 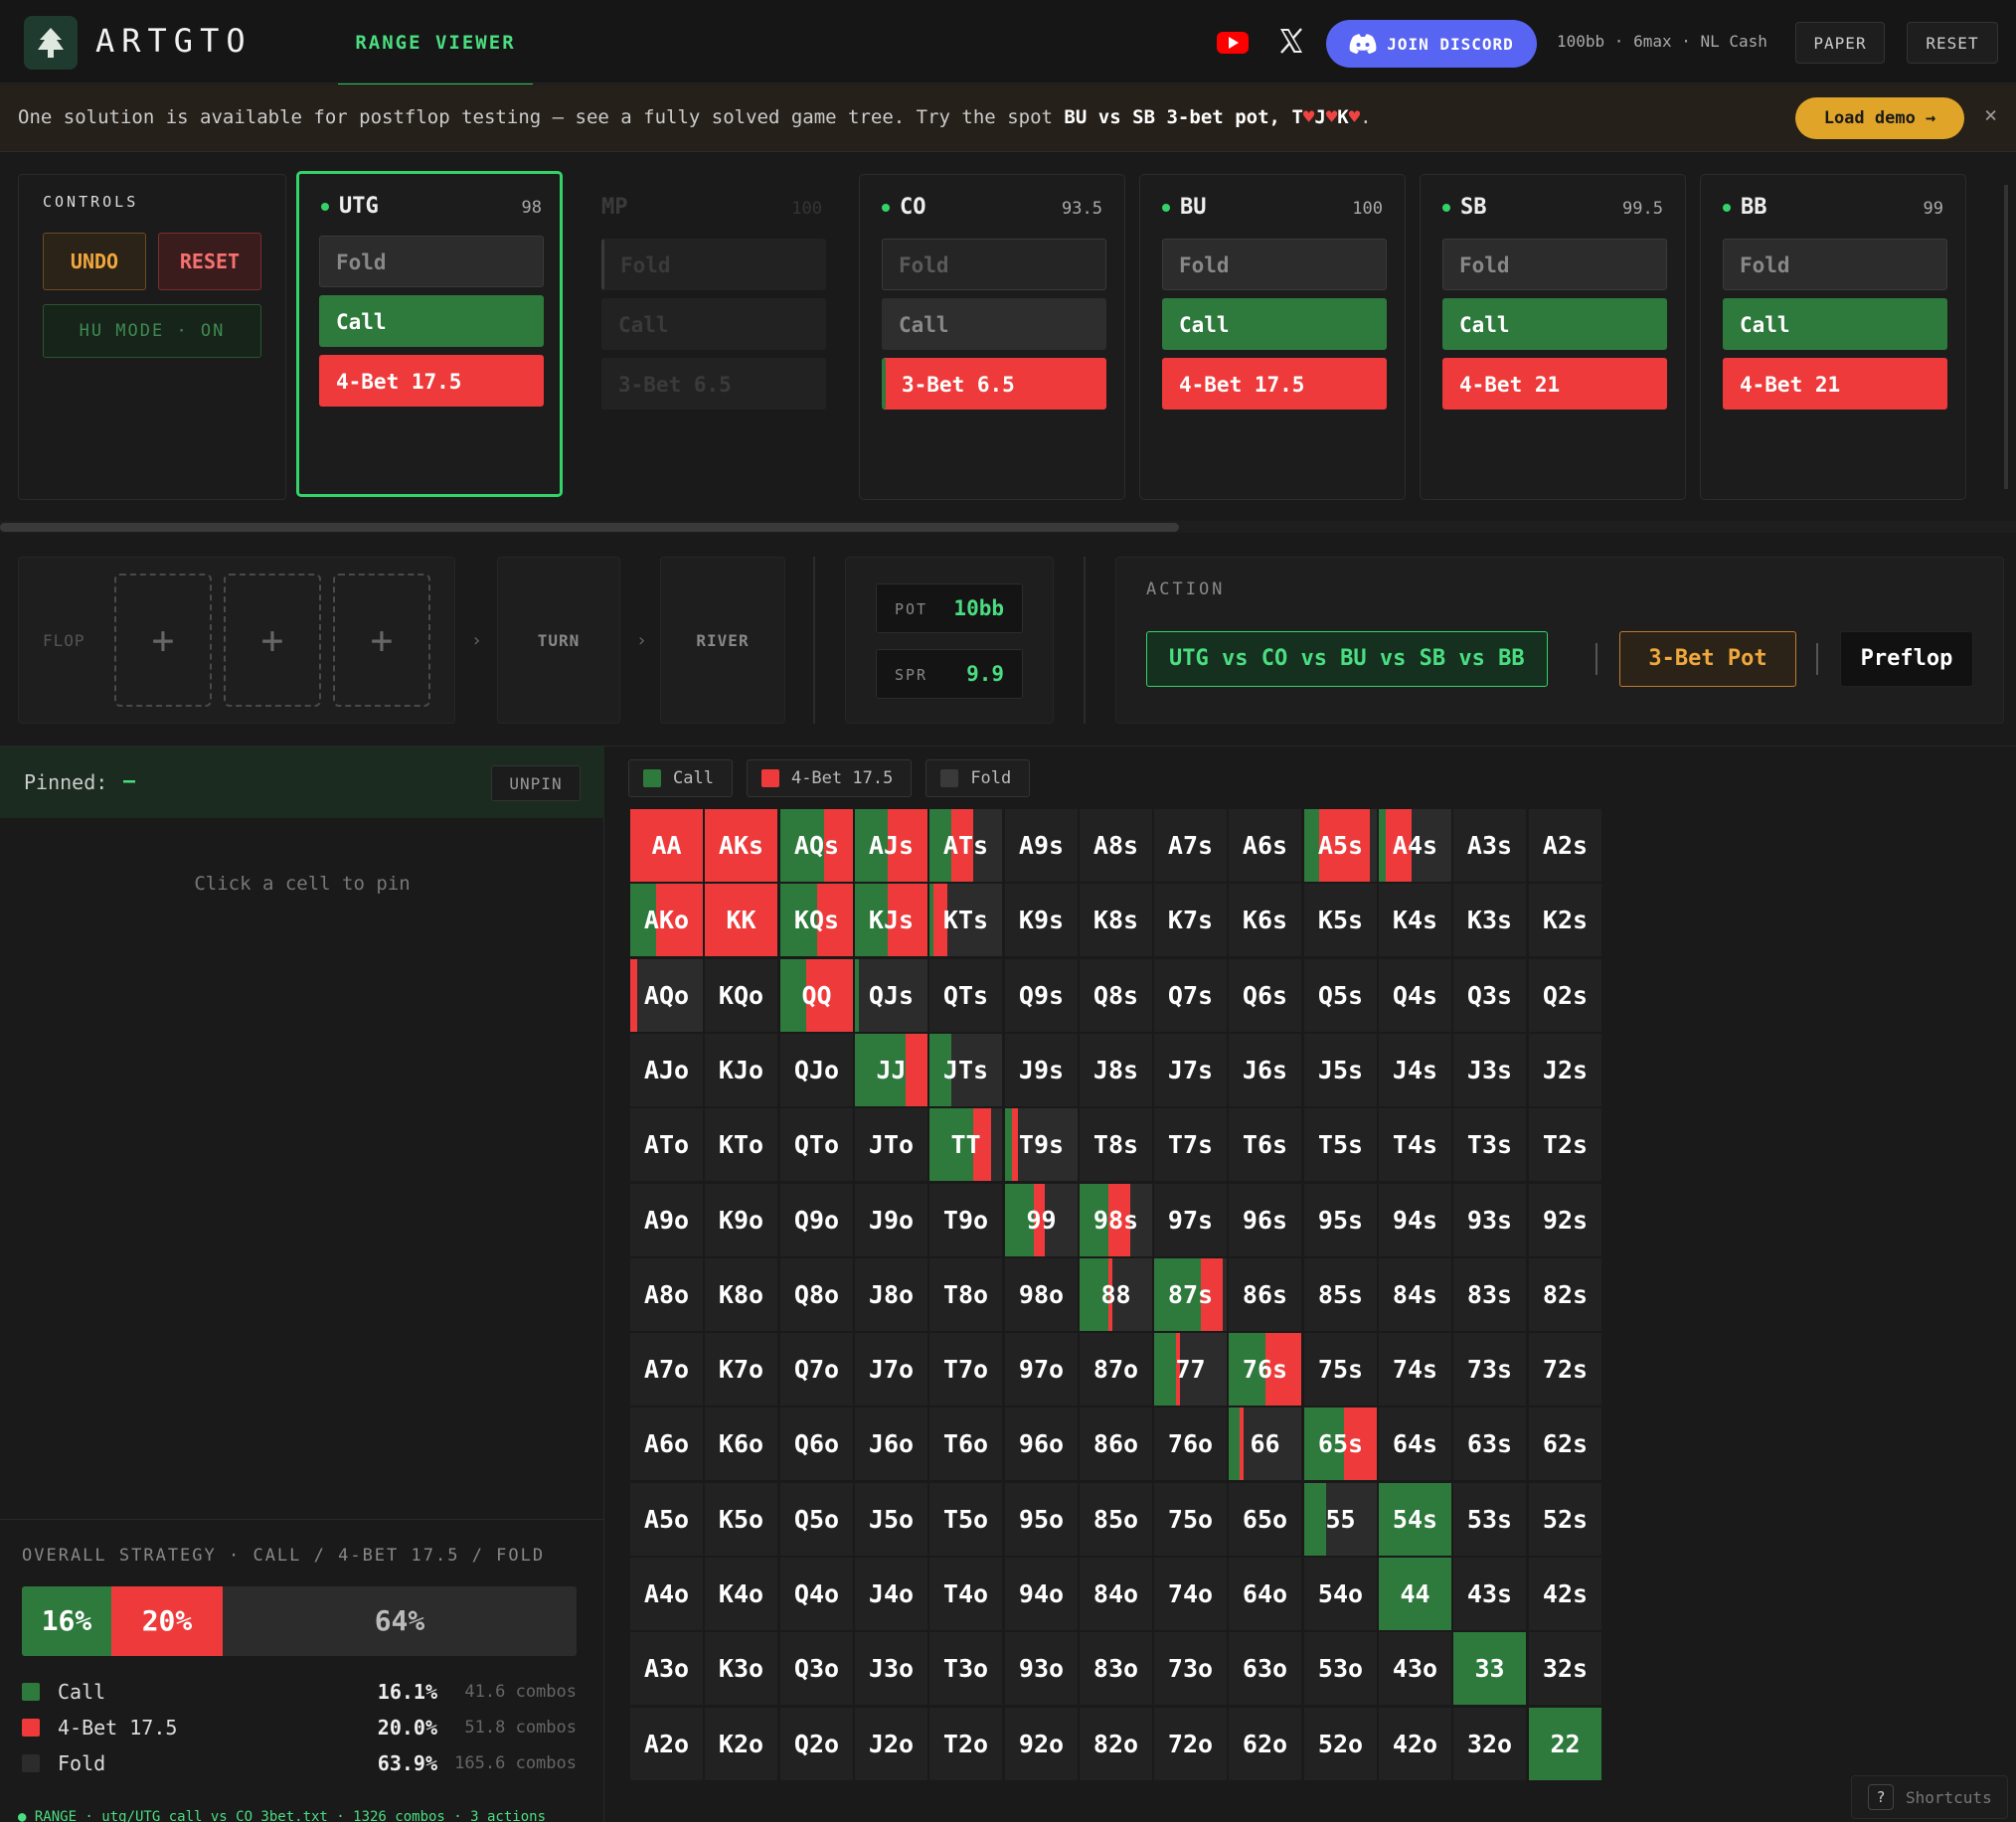 What do you see at coordinates (1415, 920) in the screenshot?
I see `hand-cell-k4s: K4s` at bounding box center [1415, 920].